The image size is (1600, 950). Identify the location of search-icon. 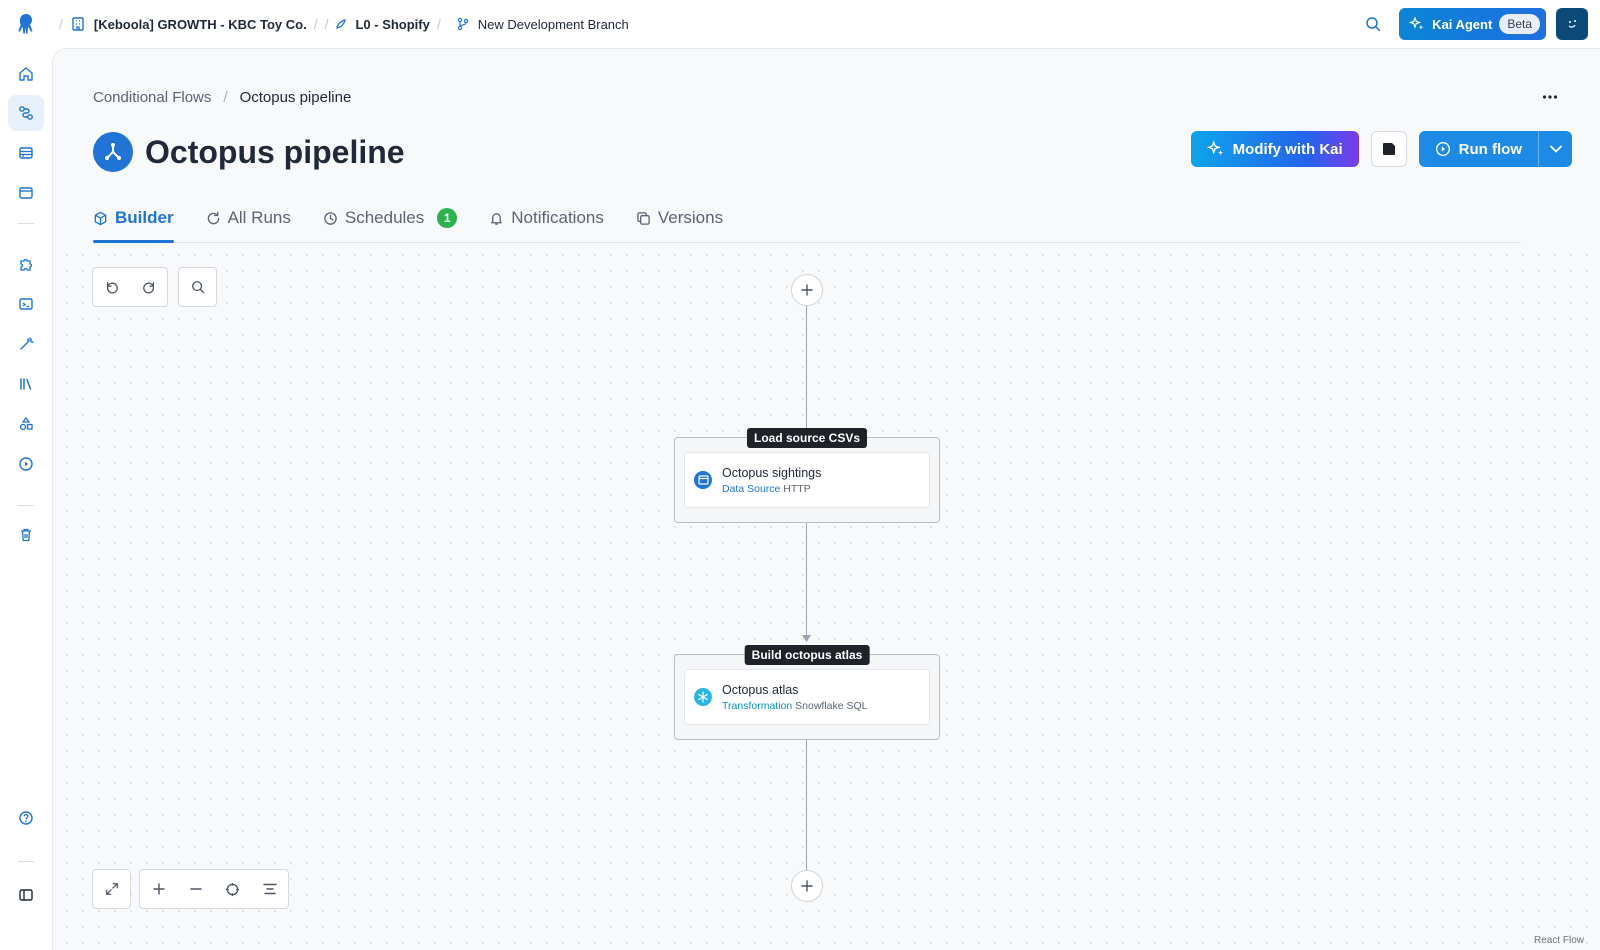
(1373, 24).